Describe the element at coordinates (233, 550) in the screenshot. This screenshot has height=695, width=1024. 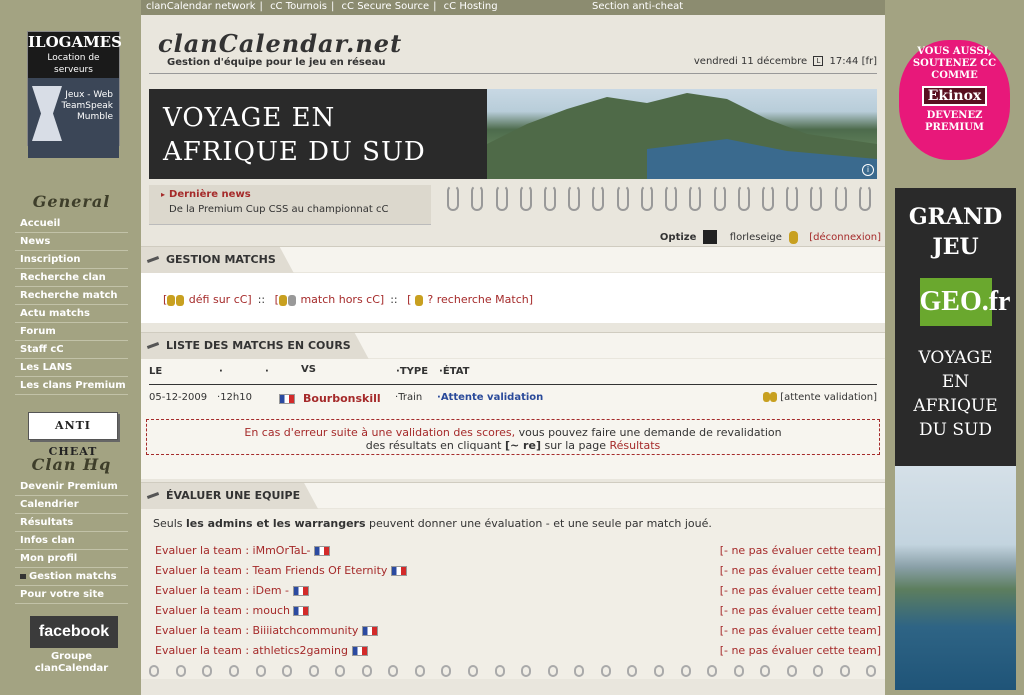
I see `evaluate-team-link: Evaluer la team : iMmOrTaL-` at that location.